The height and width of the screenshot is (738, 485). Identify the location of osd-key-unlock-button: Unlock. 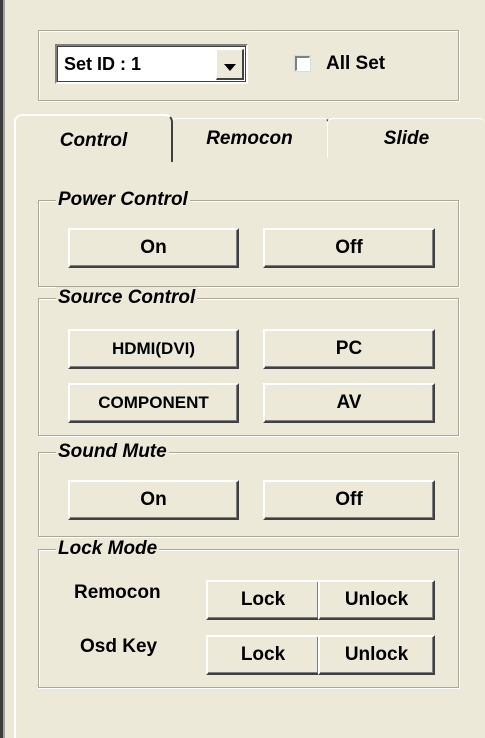
(376, 655).